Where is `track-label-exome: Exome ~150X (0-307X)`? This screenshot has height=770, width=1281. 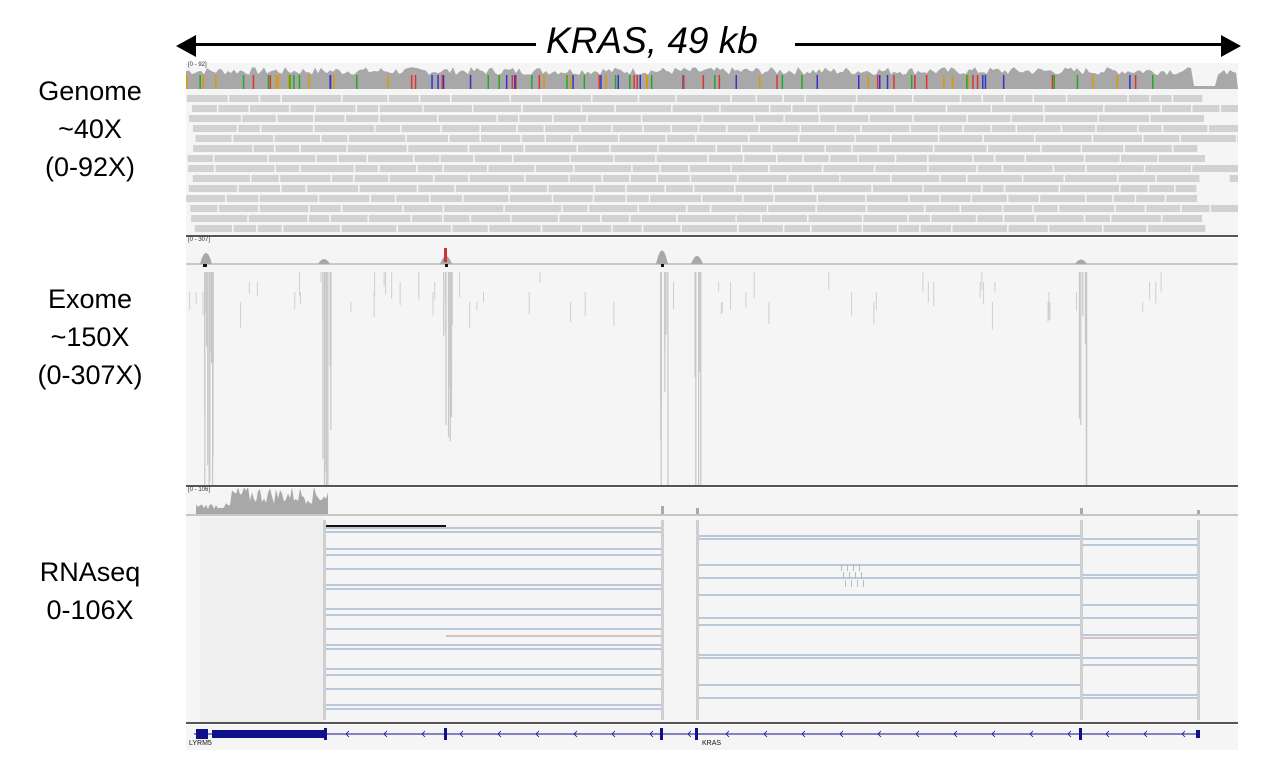
track-label-exome: Exome ~150X (0-307X) is located at coordinates (90, 337).